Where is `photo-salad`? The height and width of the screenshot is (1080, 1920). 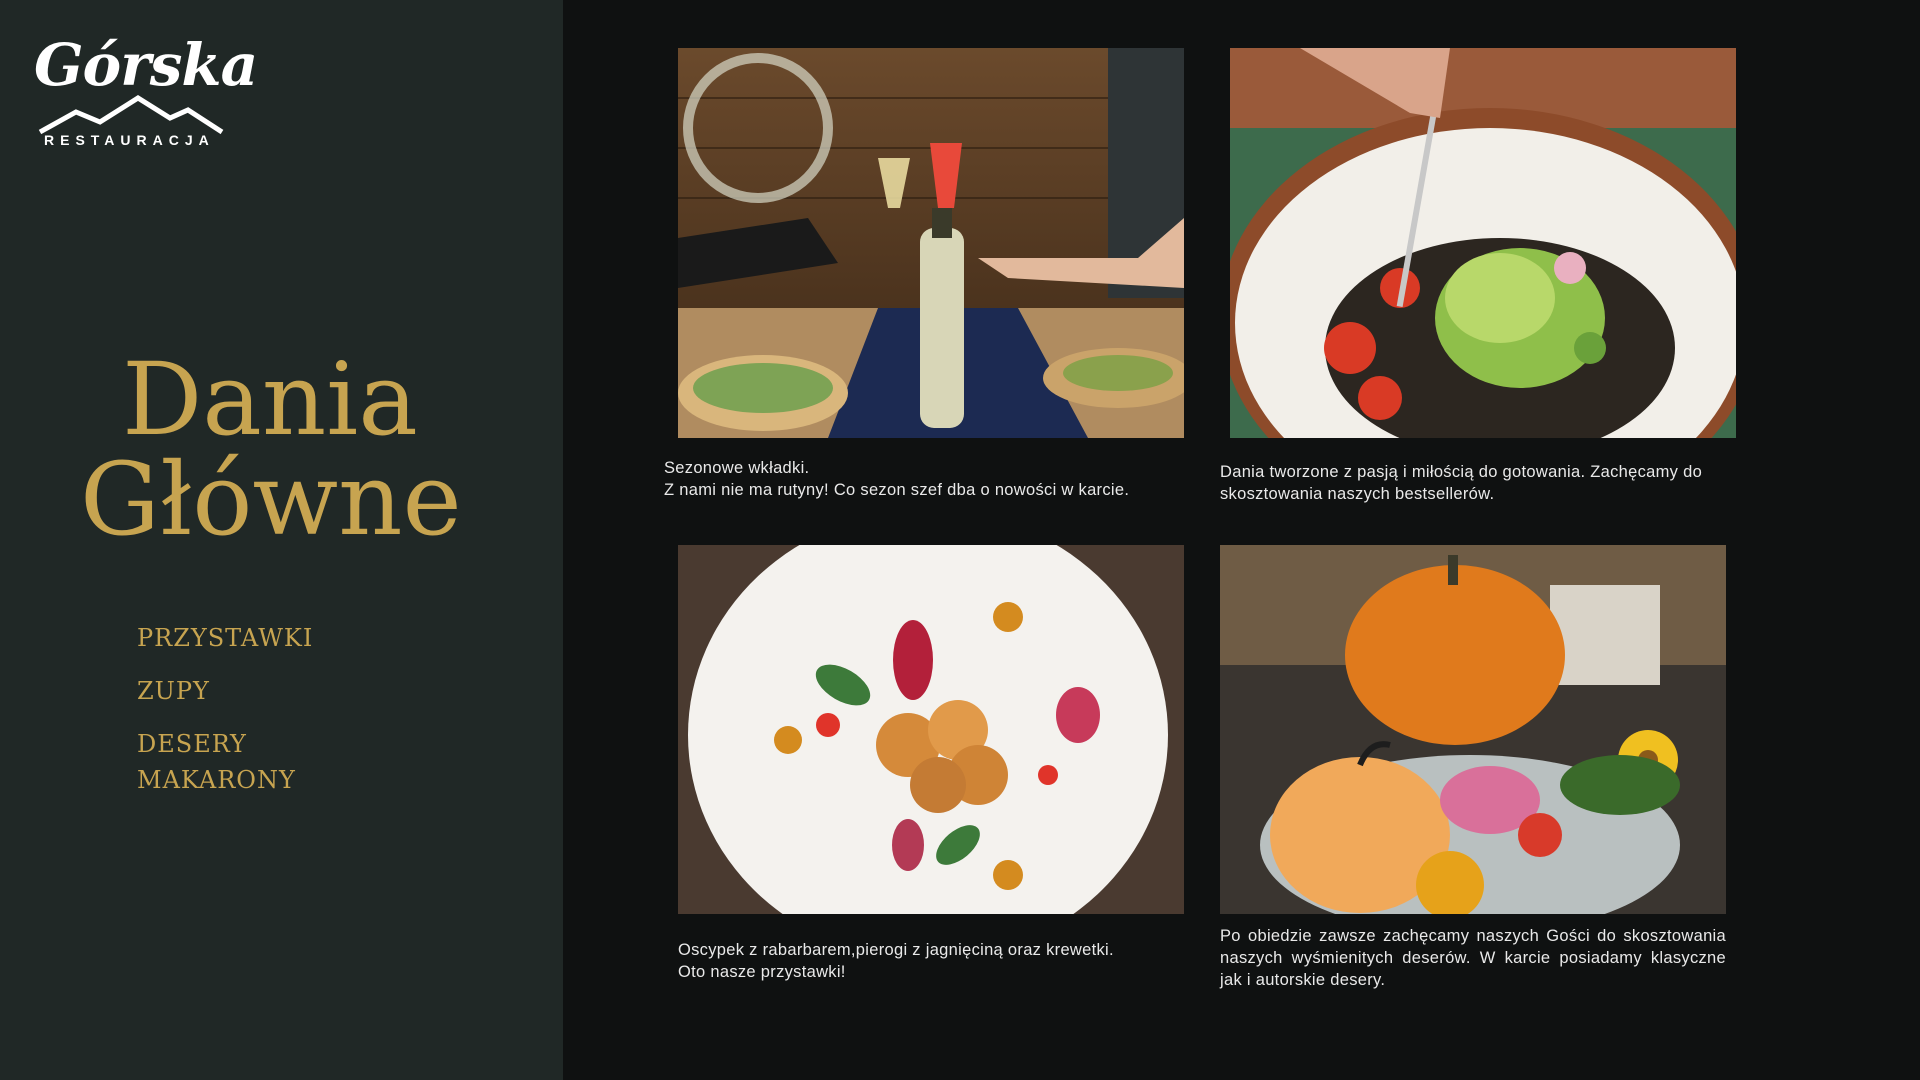
photo-salad is located at coordinates (1483, 243).